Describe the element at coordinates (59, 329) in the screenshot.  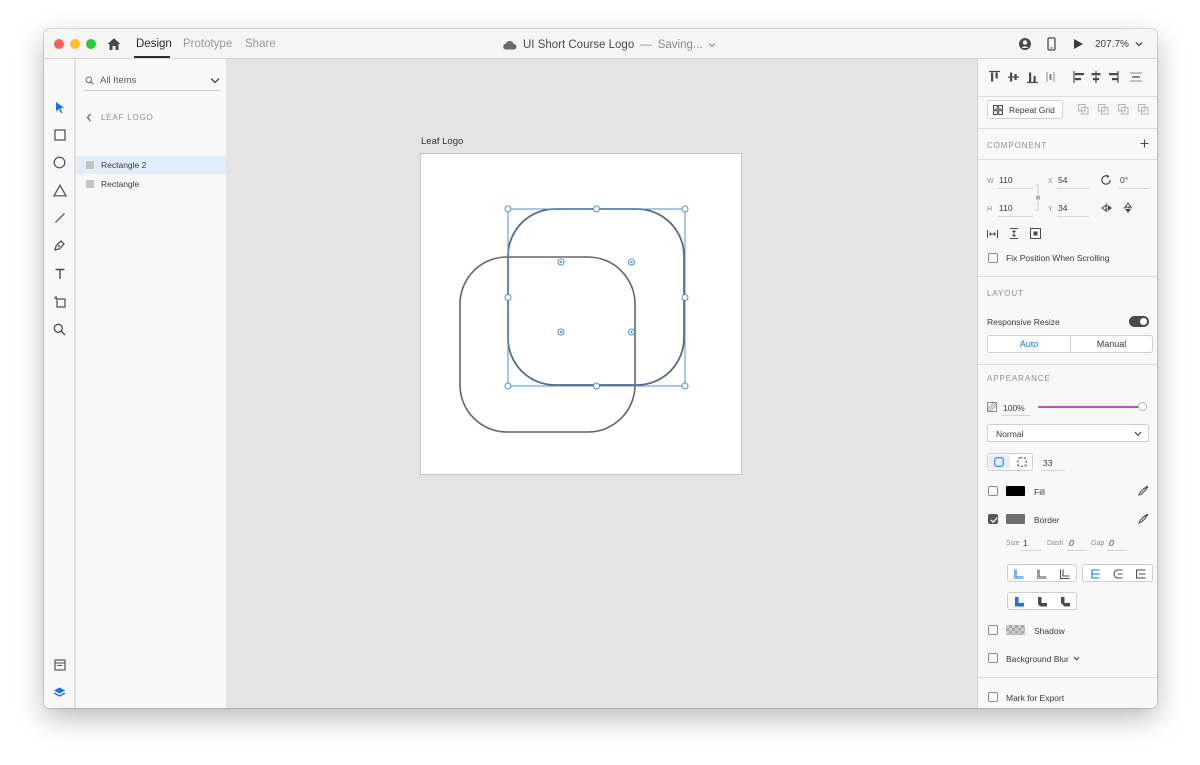
I see `zoom-tool-icon` at that location.